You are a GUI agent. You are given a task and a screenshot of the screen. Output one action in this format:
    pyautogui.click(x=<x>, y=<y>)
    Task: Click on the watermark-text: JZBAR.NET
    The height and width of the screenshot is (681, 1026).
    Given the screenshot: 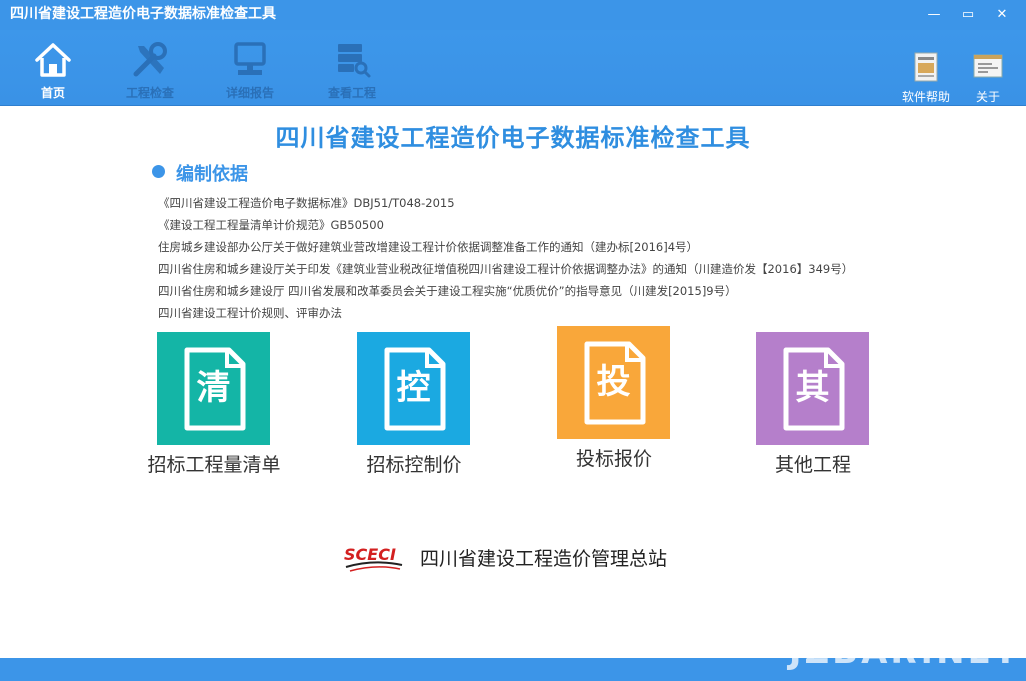 What is the action you would take?
    pyautogui.click(x=904, y=652)
    